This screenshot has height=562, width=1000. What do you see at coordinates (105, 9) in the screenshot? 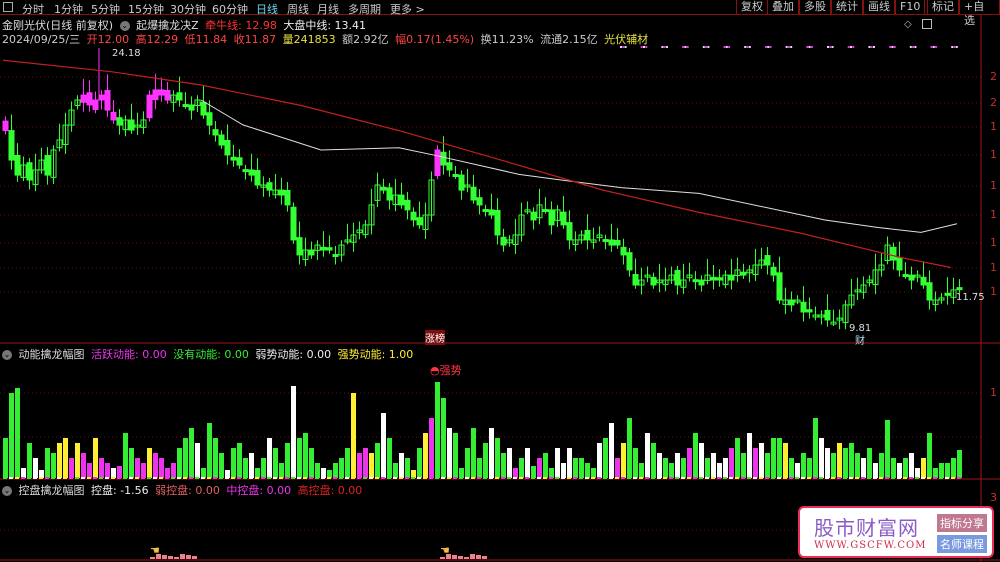
I see `tab-5min: 5分钟` at bounding box center [105, 9].